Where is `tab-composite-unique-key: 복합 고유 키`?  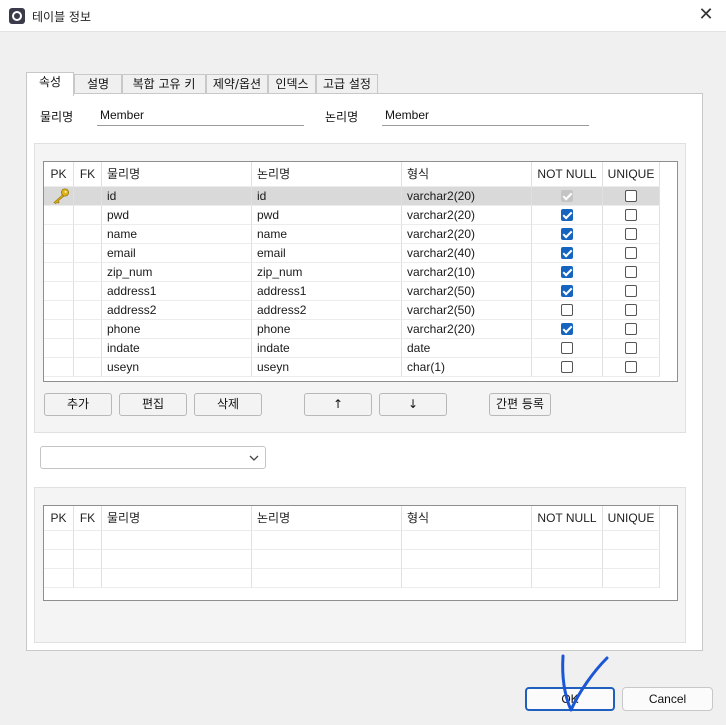 tab-composite-unique-key: 복합 고유 키 is located at coordinates (164, 84).